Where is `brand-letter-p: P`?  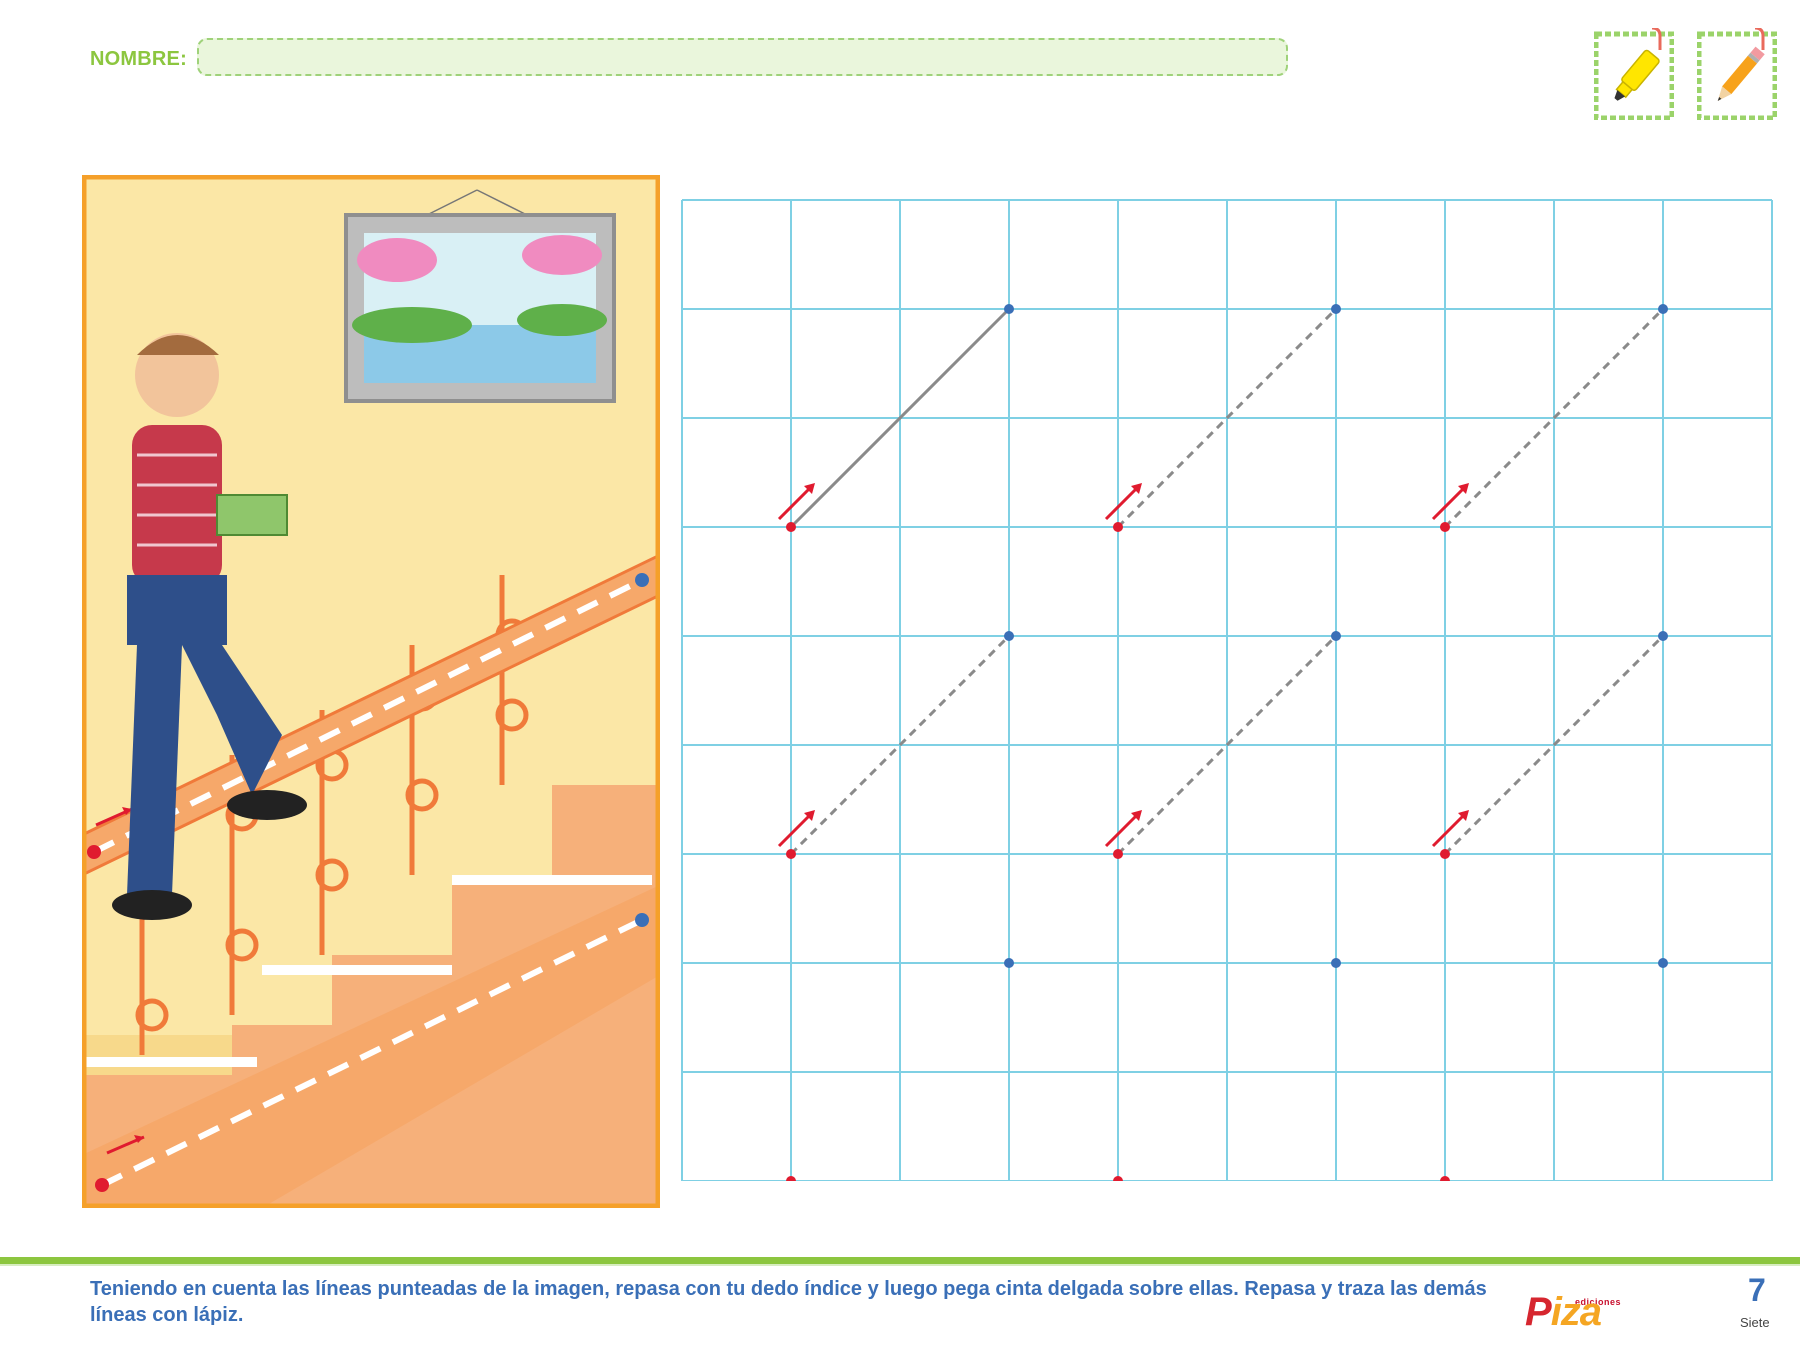 brand-letter-p: P is located at coordinates (1538, 1312).